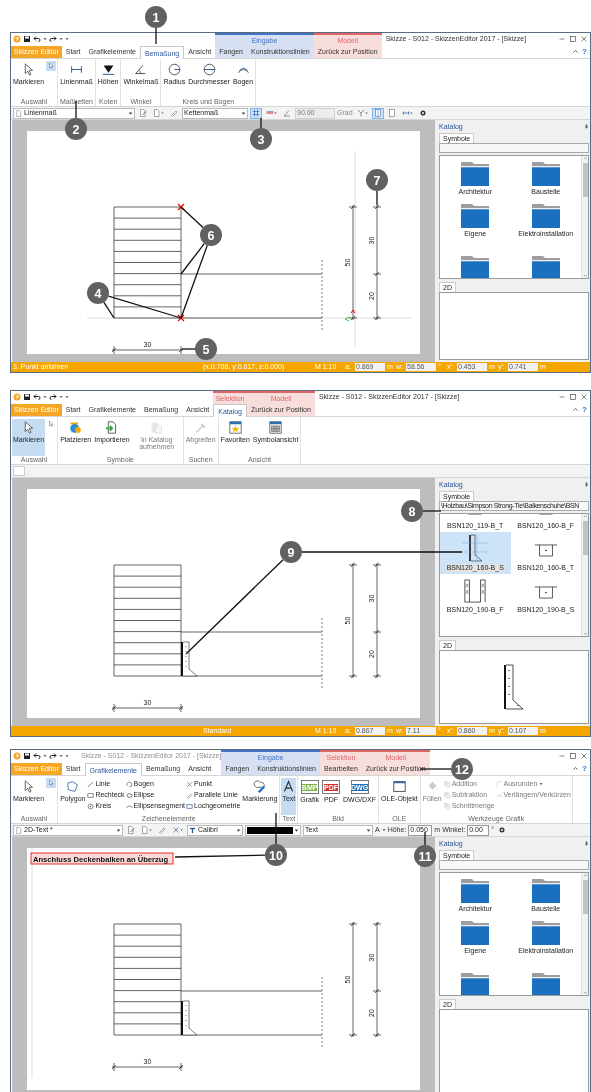  What do you see at coordinates (289, 786) in the screenshot?
I see `text-tool-icon` at bounding box center [289, 786].